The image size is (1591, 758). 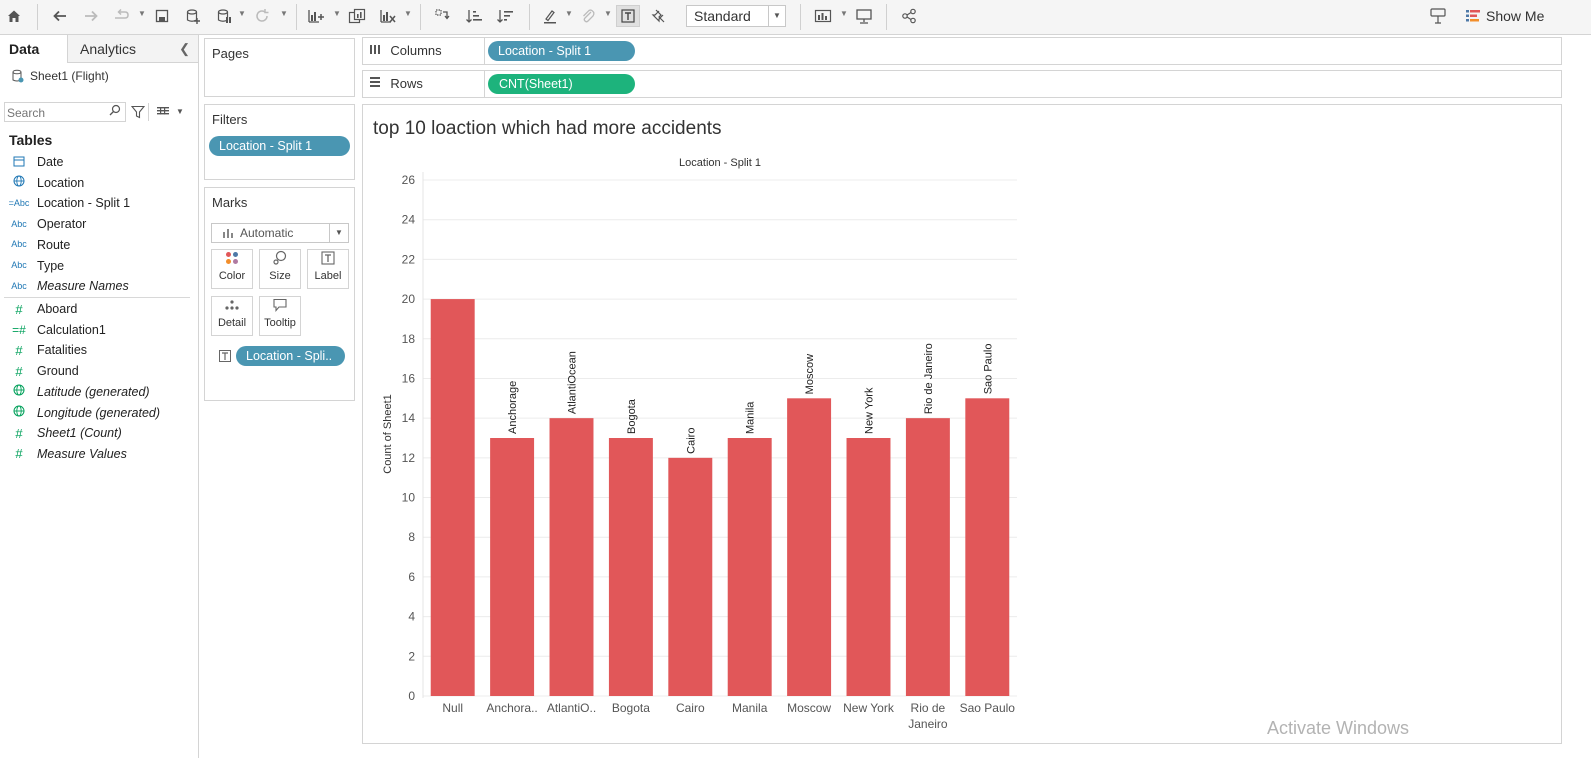 I want to click on mark-type-select: Automatic ▼, so click(x=280, y=233).